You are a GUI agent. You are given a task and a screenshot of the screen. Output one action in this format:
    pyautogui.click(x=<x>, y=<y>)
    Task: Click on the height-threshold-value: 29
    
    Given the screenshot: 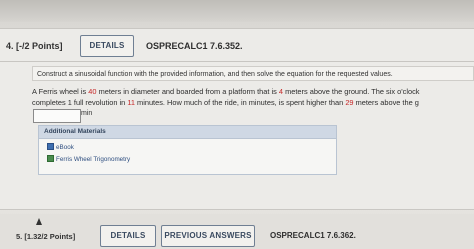 What is the action you would take?
    pyautogui.click(x=349, y=102)
    